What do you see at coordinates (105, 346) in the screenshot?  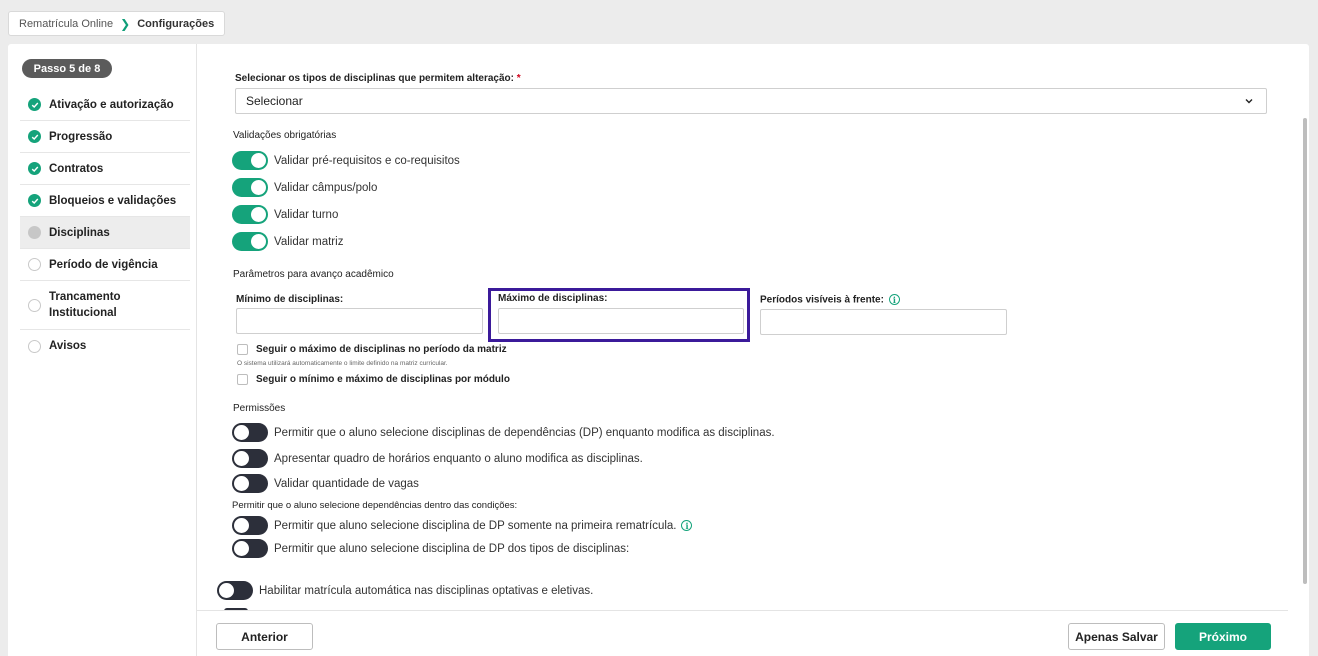 I see `step-item-notices: Avisos` at bounding box center [105, 346].